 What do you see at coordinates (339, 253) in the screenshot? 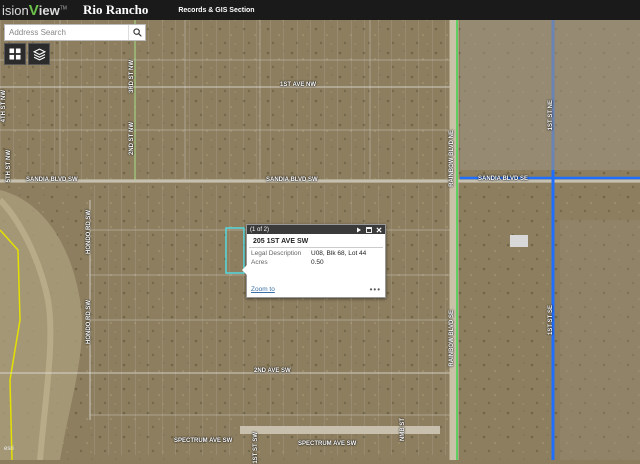
I see `popup-row-value: U08, Blk 68, Lot 44` at bounding box center [339, 253].